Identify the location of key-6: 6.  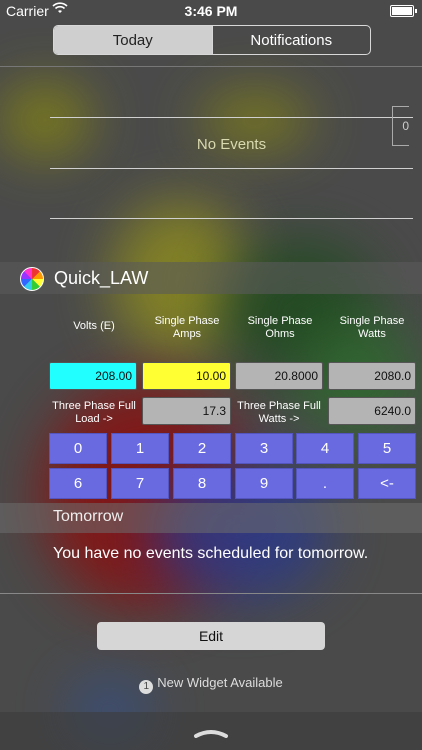
(78, 483).